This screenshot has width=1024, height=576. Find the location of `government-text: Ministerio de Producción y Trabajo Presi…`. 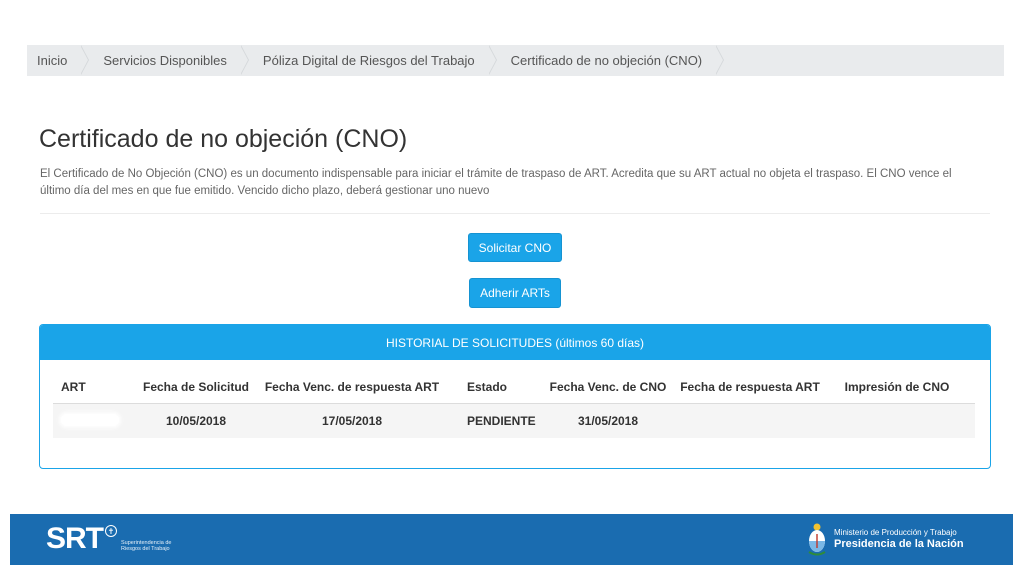

government-text: Ministerio de Producción y Trabajo Presi… is located at coordinates (899, 539).